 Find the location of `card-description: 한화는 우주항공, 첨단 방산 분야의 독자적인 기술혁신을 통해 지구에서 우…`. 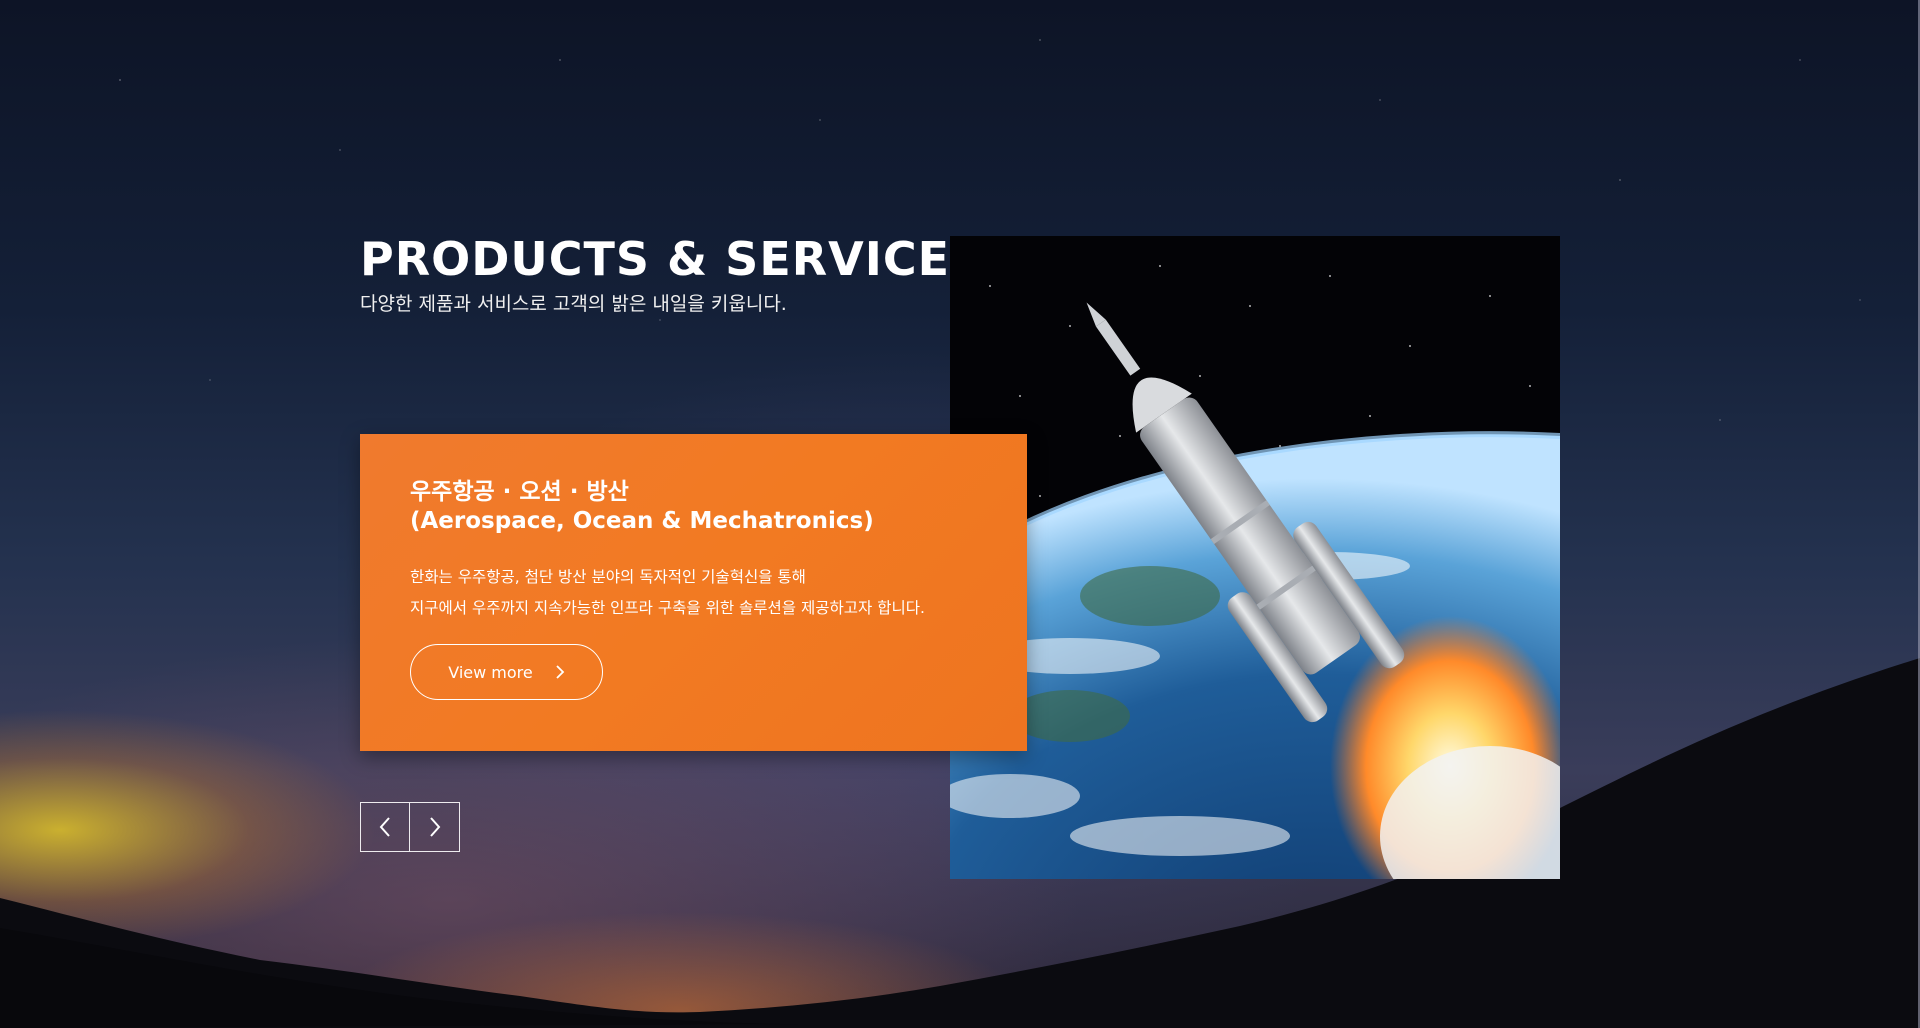

card-description: 한화는 우주항공, 첨단 방산 분야의 독자적인 기술혁신을 통해 지구에서 우… is located at coordinates (693, 593).